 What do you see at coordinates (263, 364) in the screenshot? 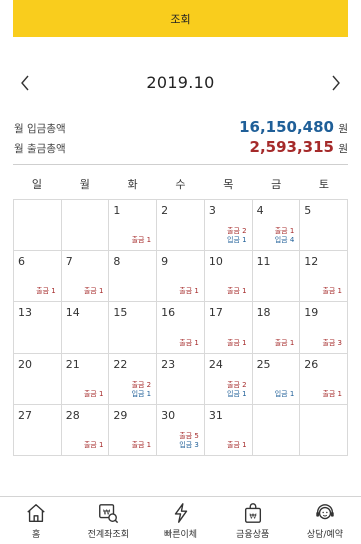
I see `day-number: 25` at bounding box center [263, 364].